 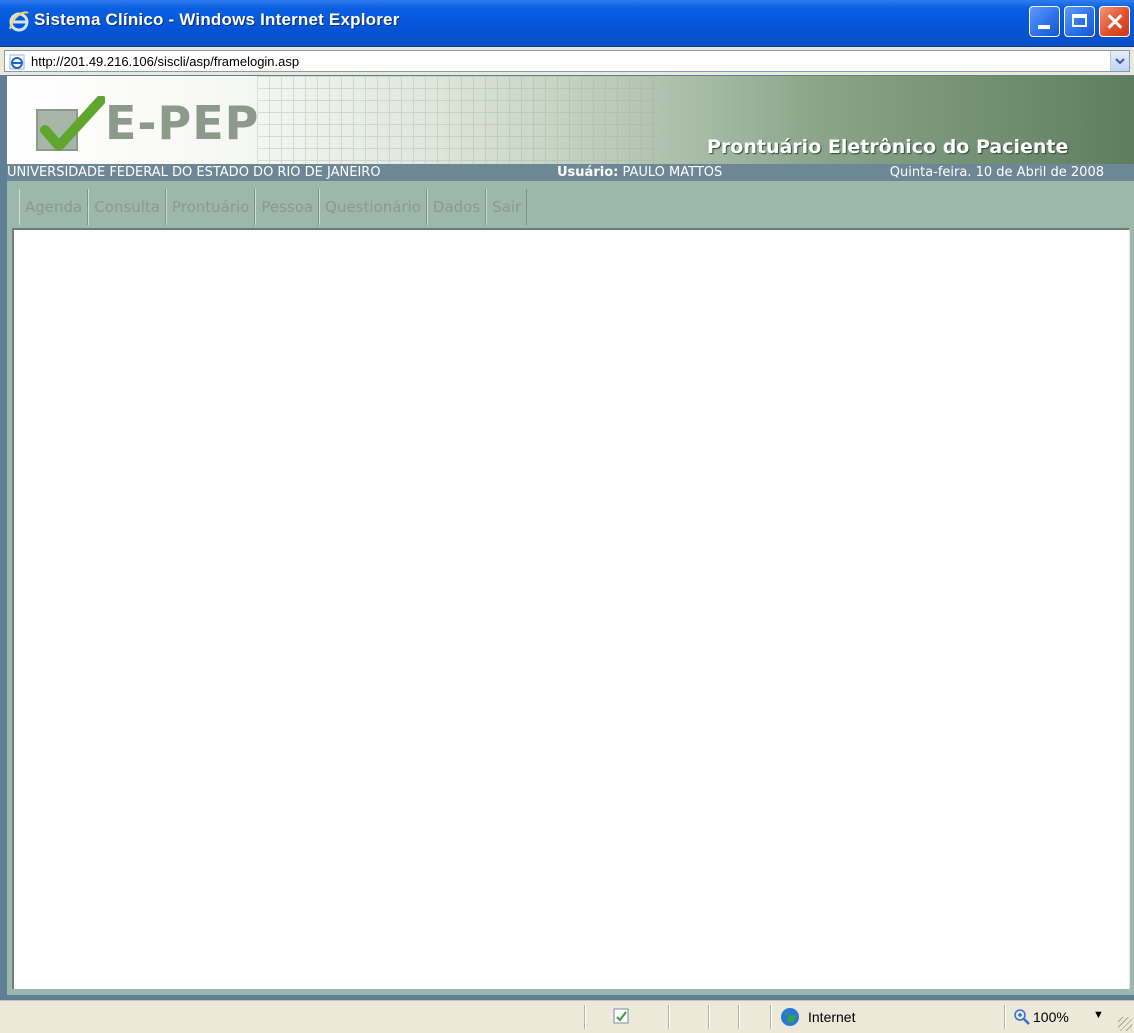 What do you see at coordinates (373, 207) in the screenshot?
I see `menu-item-questionario: Questionário` at bounding box center [373, 207].